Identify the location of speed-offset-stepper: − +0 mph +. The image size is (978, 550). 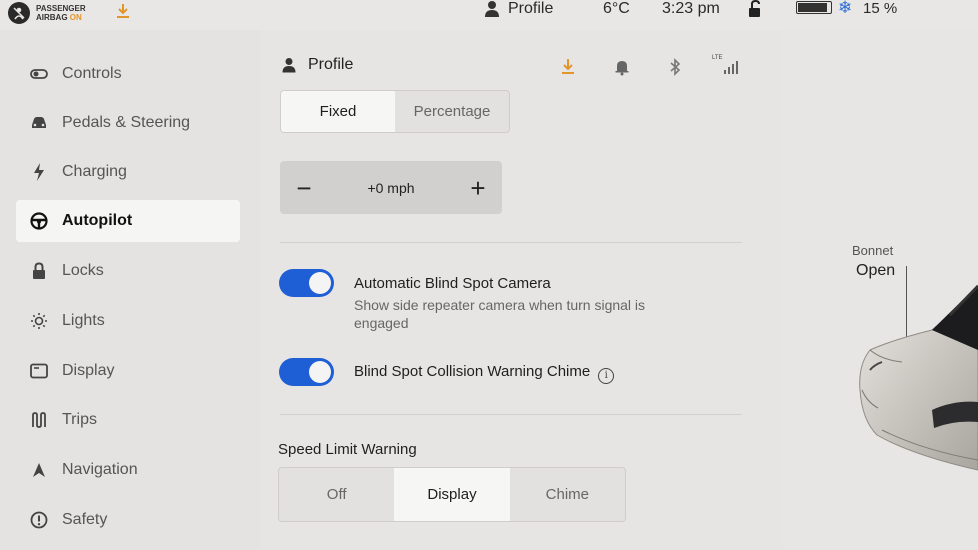
(391, 187).